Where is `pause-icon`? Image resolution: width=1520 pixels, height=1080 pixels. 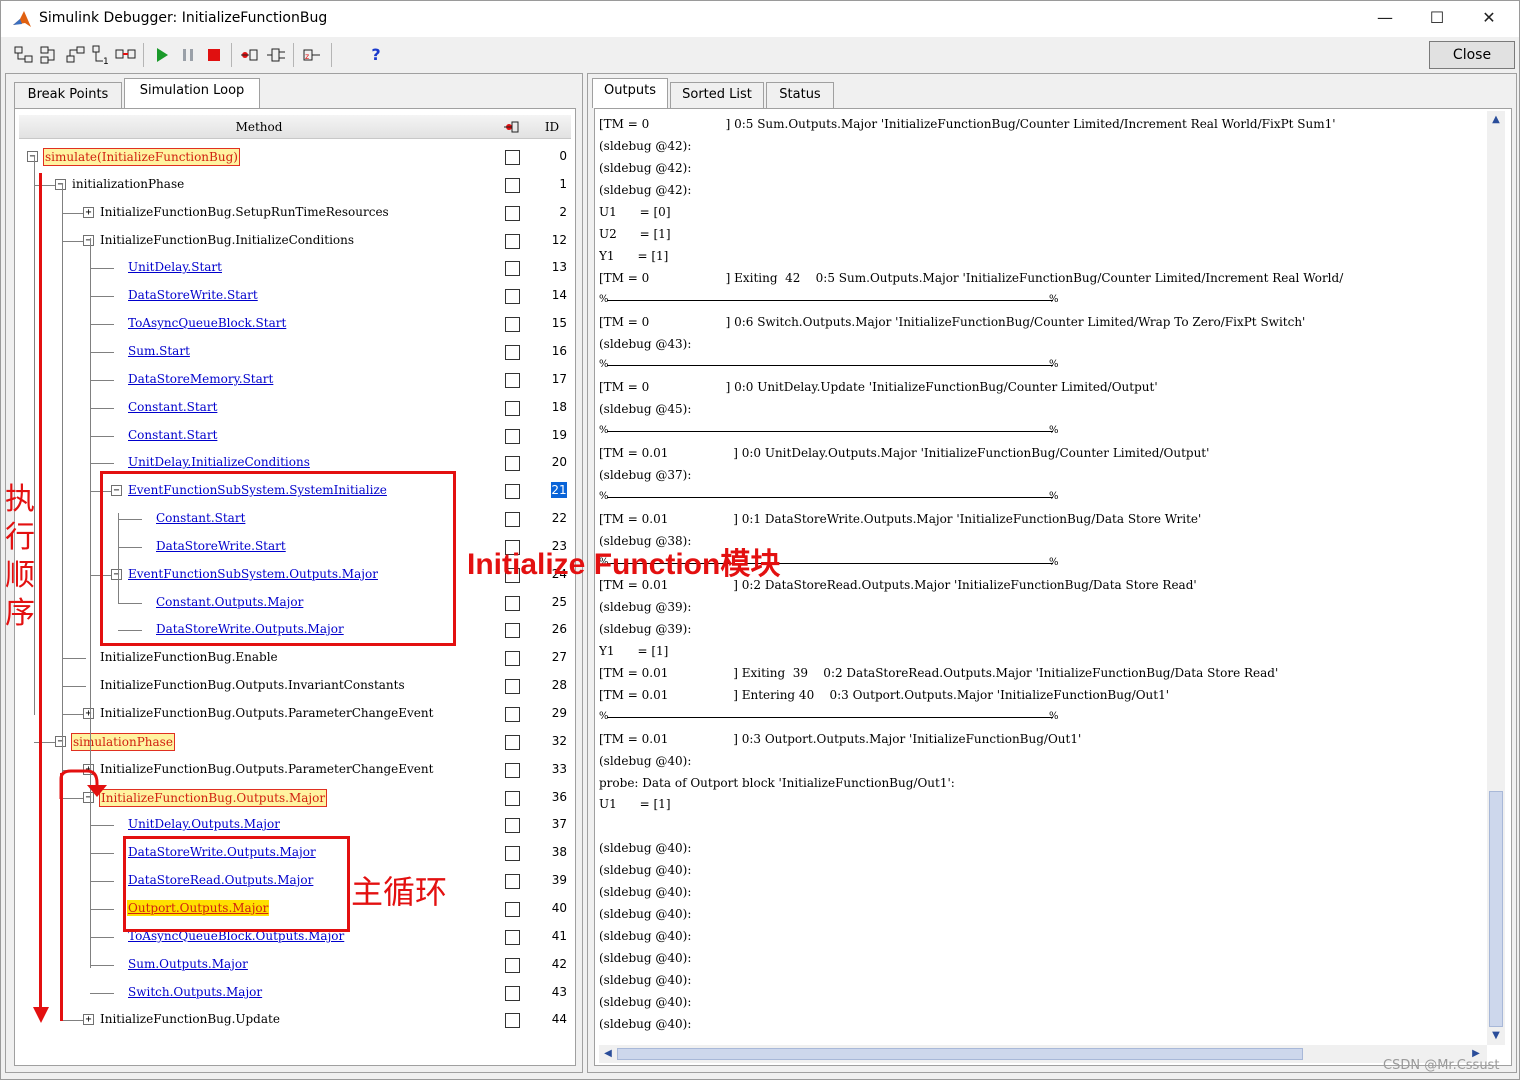
pause-icon is located at coordinates (188, 55).